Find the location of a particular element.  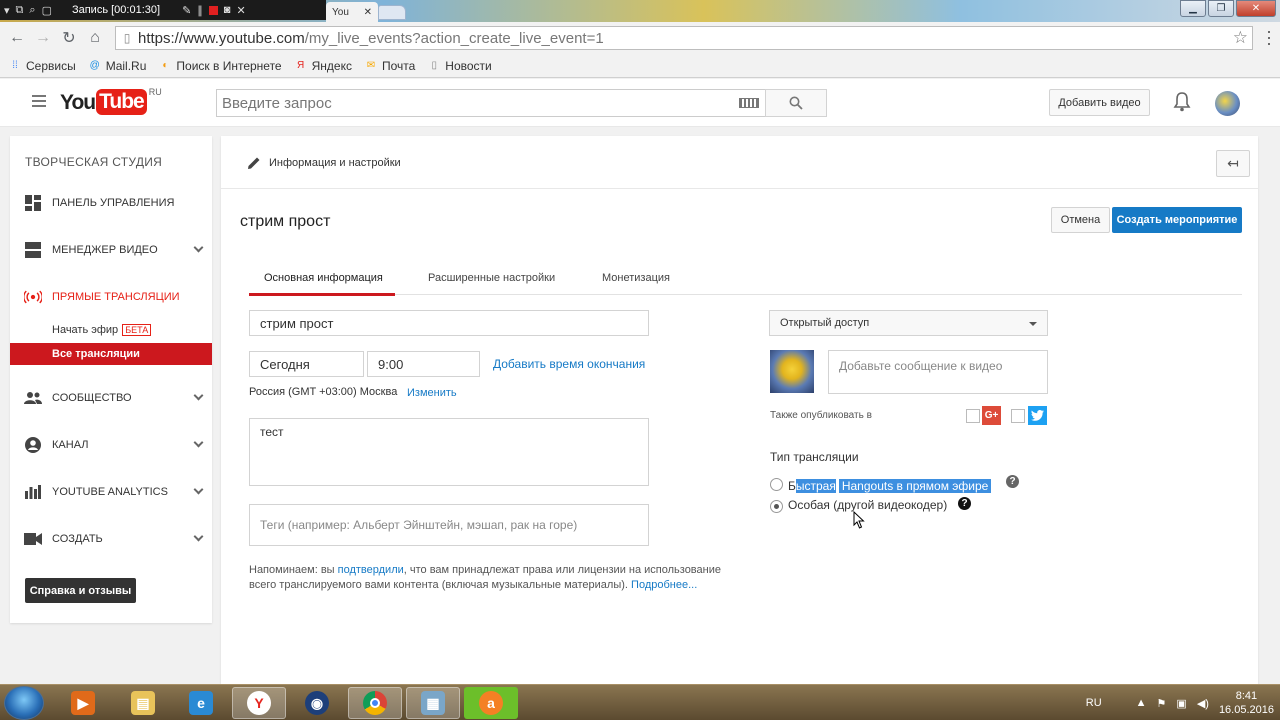

keyboard-icon is located at coordinates (749, 103).